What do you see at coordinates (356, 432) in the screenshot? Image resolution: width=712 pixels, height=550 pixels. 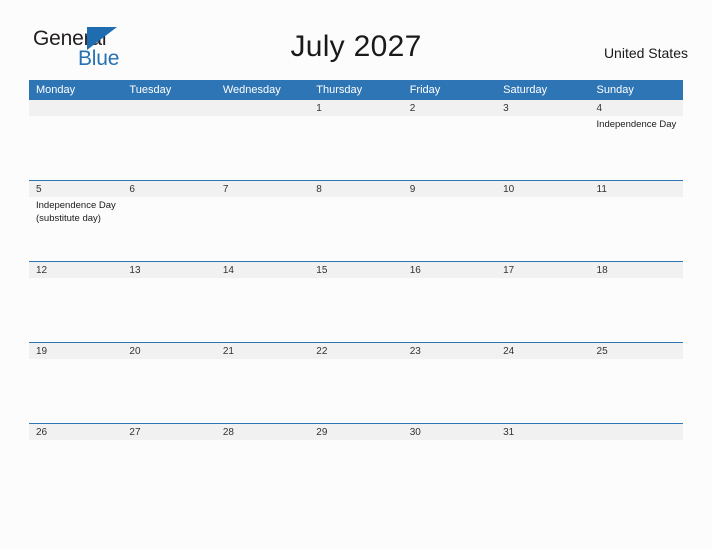 I see `day-number: 29` at bounding box center [356, 432].